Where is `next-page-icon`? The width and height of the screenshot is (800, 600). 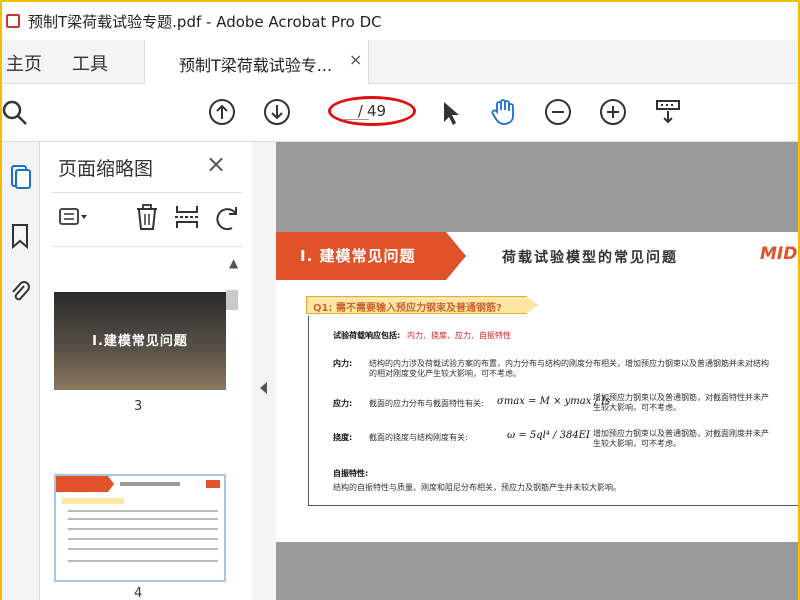
next-page-icon is located at coordinates (277, 112).